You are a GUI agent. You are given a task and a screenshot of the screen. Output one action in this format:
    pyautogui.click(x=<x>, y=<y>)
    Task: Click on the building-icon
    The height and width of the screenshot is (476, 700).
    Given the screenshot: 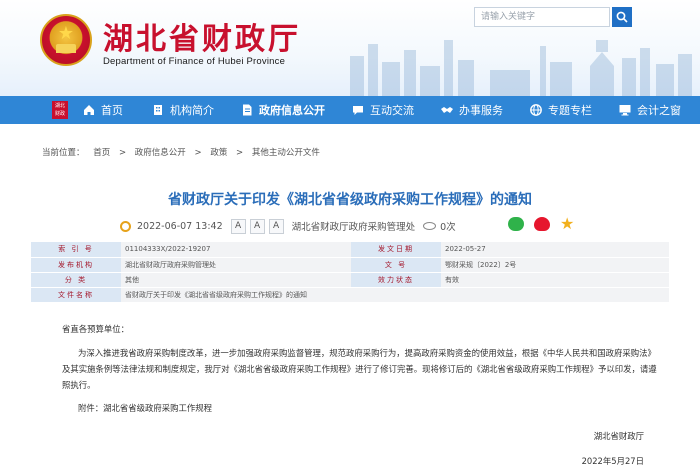 What is the action you would take?
    pyautogui.click(x=158, y=110)
    